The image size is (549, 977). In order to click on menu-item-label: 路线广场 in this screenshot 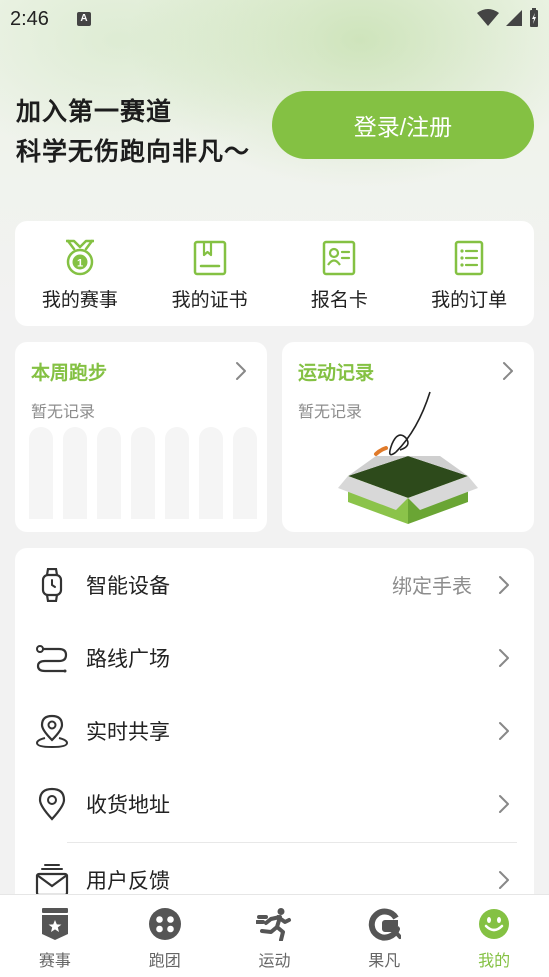, I will do `click(128, 658)`.